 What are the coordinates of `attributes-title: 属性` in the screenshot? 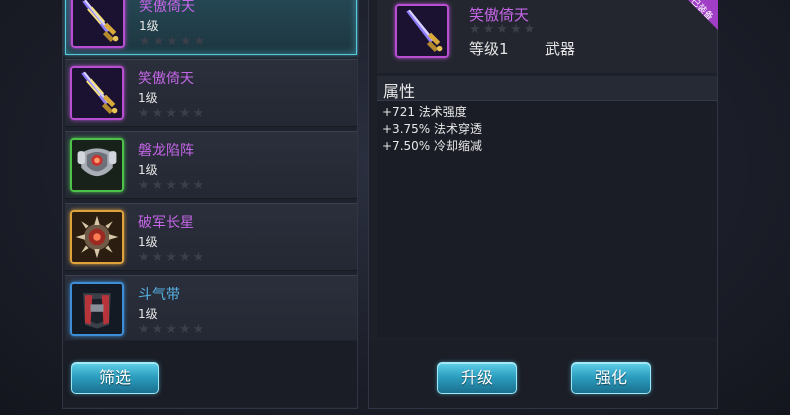 It's located at (399, 90).